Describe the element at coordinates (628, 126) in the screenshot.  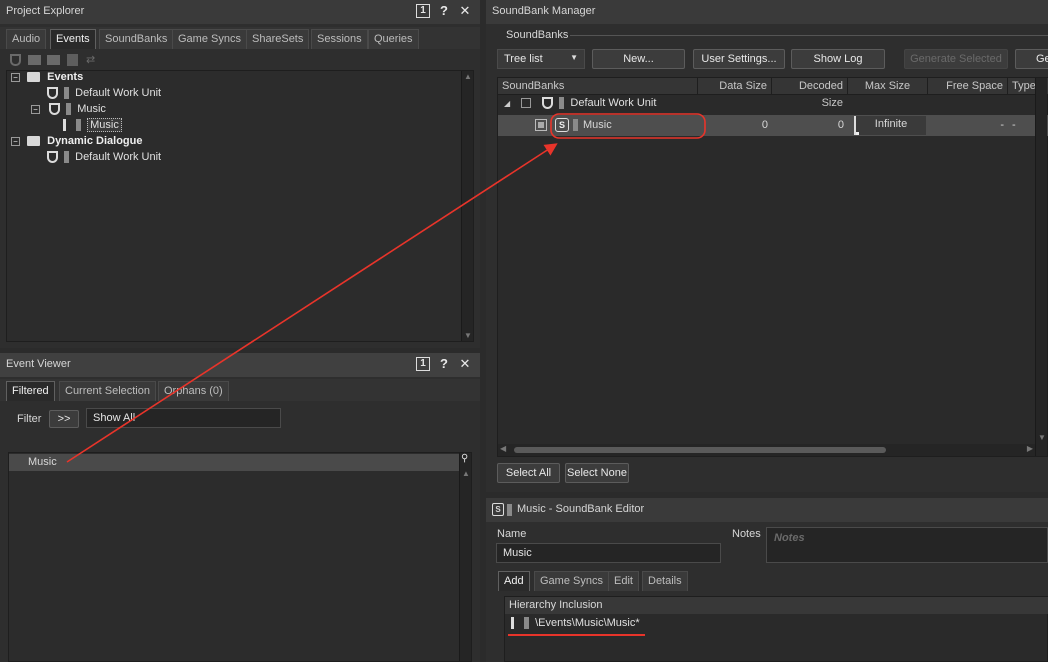
I see `annotation-highlight-box` at that location.